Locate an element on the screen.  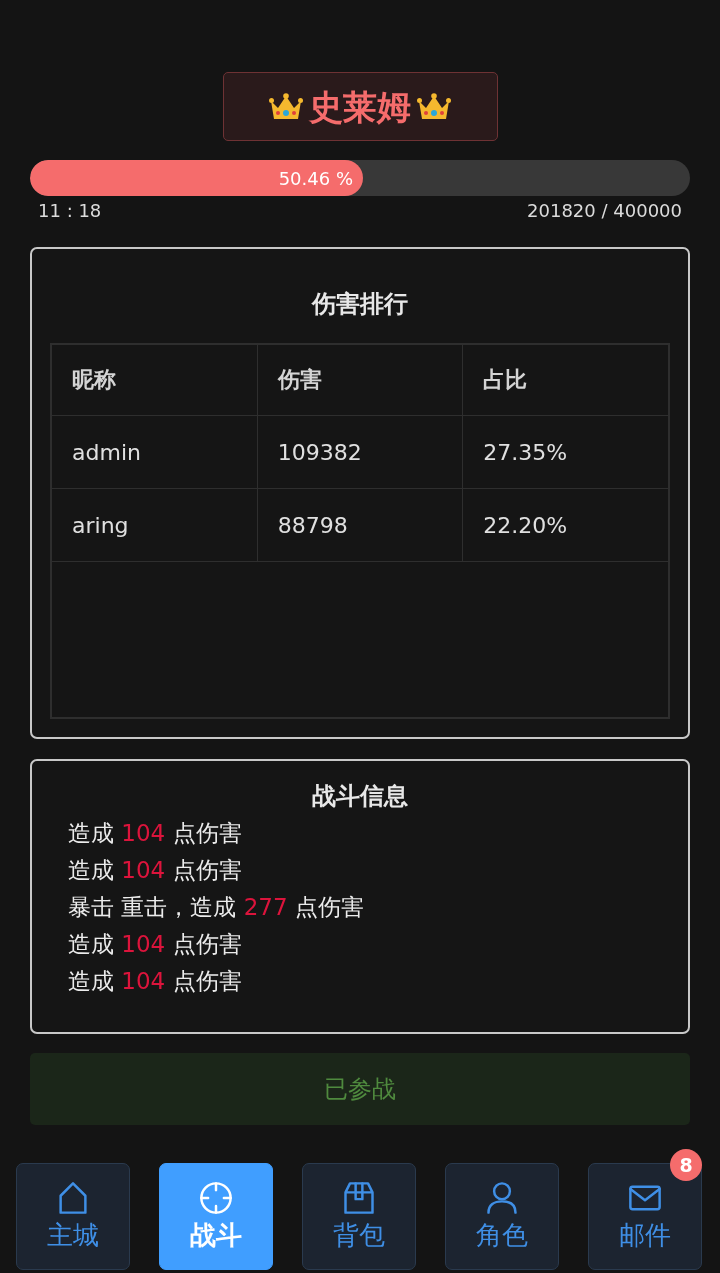
notification-badge: 8 is located at coordinates (686, 1165).